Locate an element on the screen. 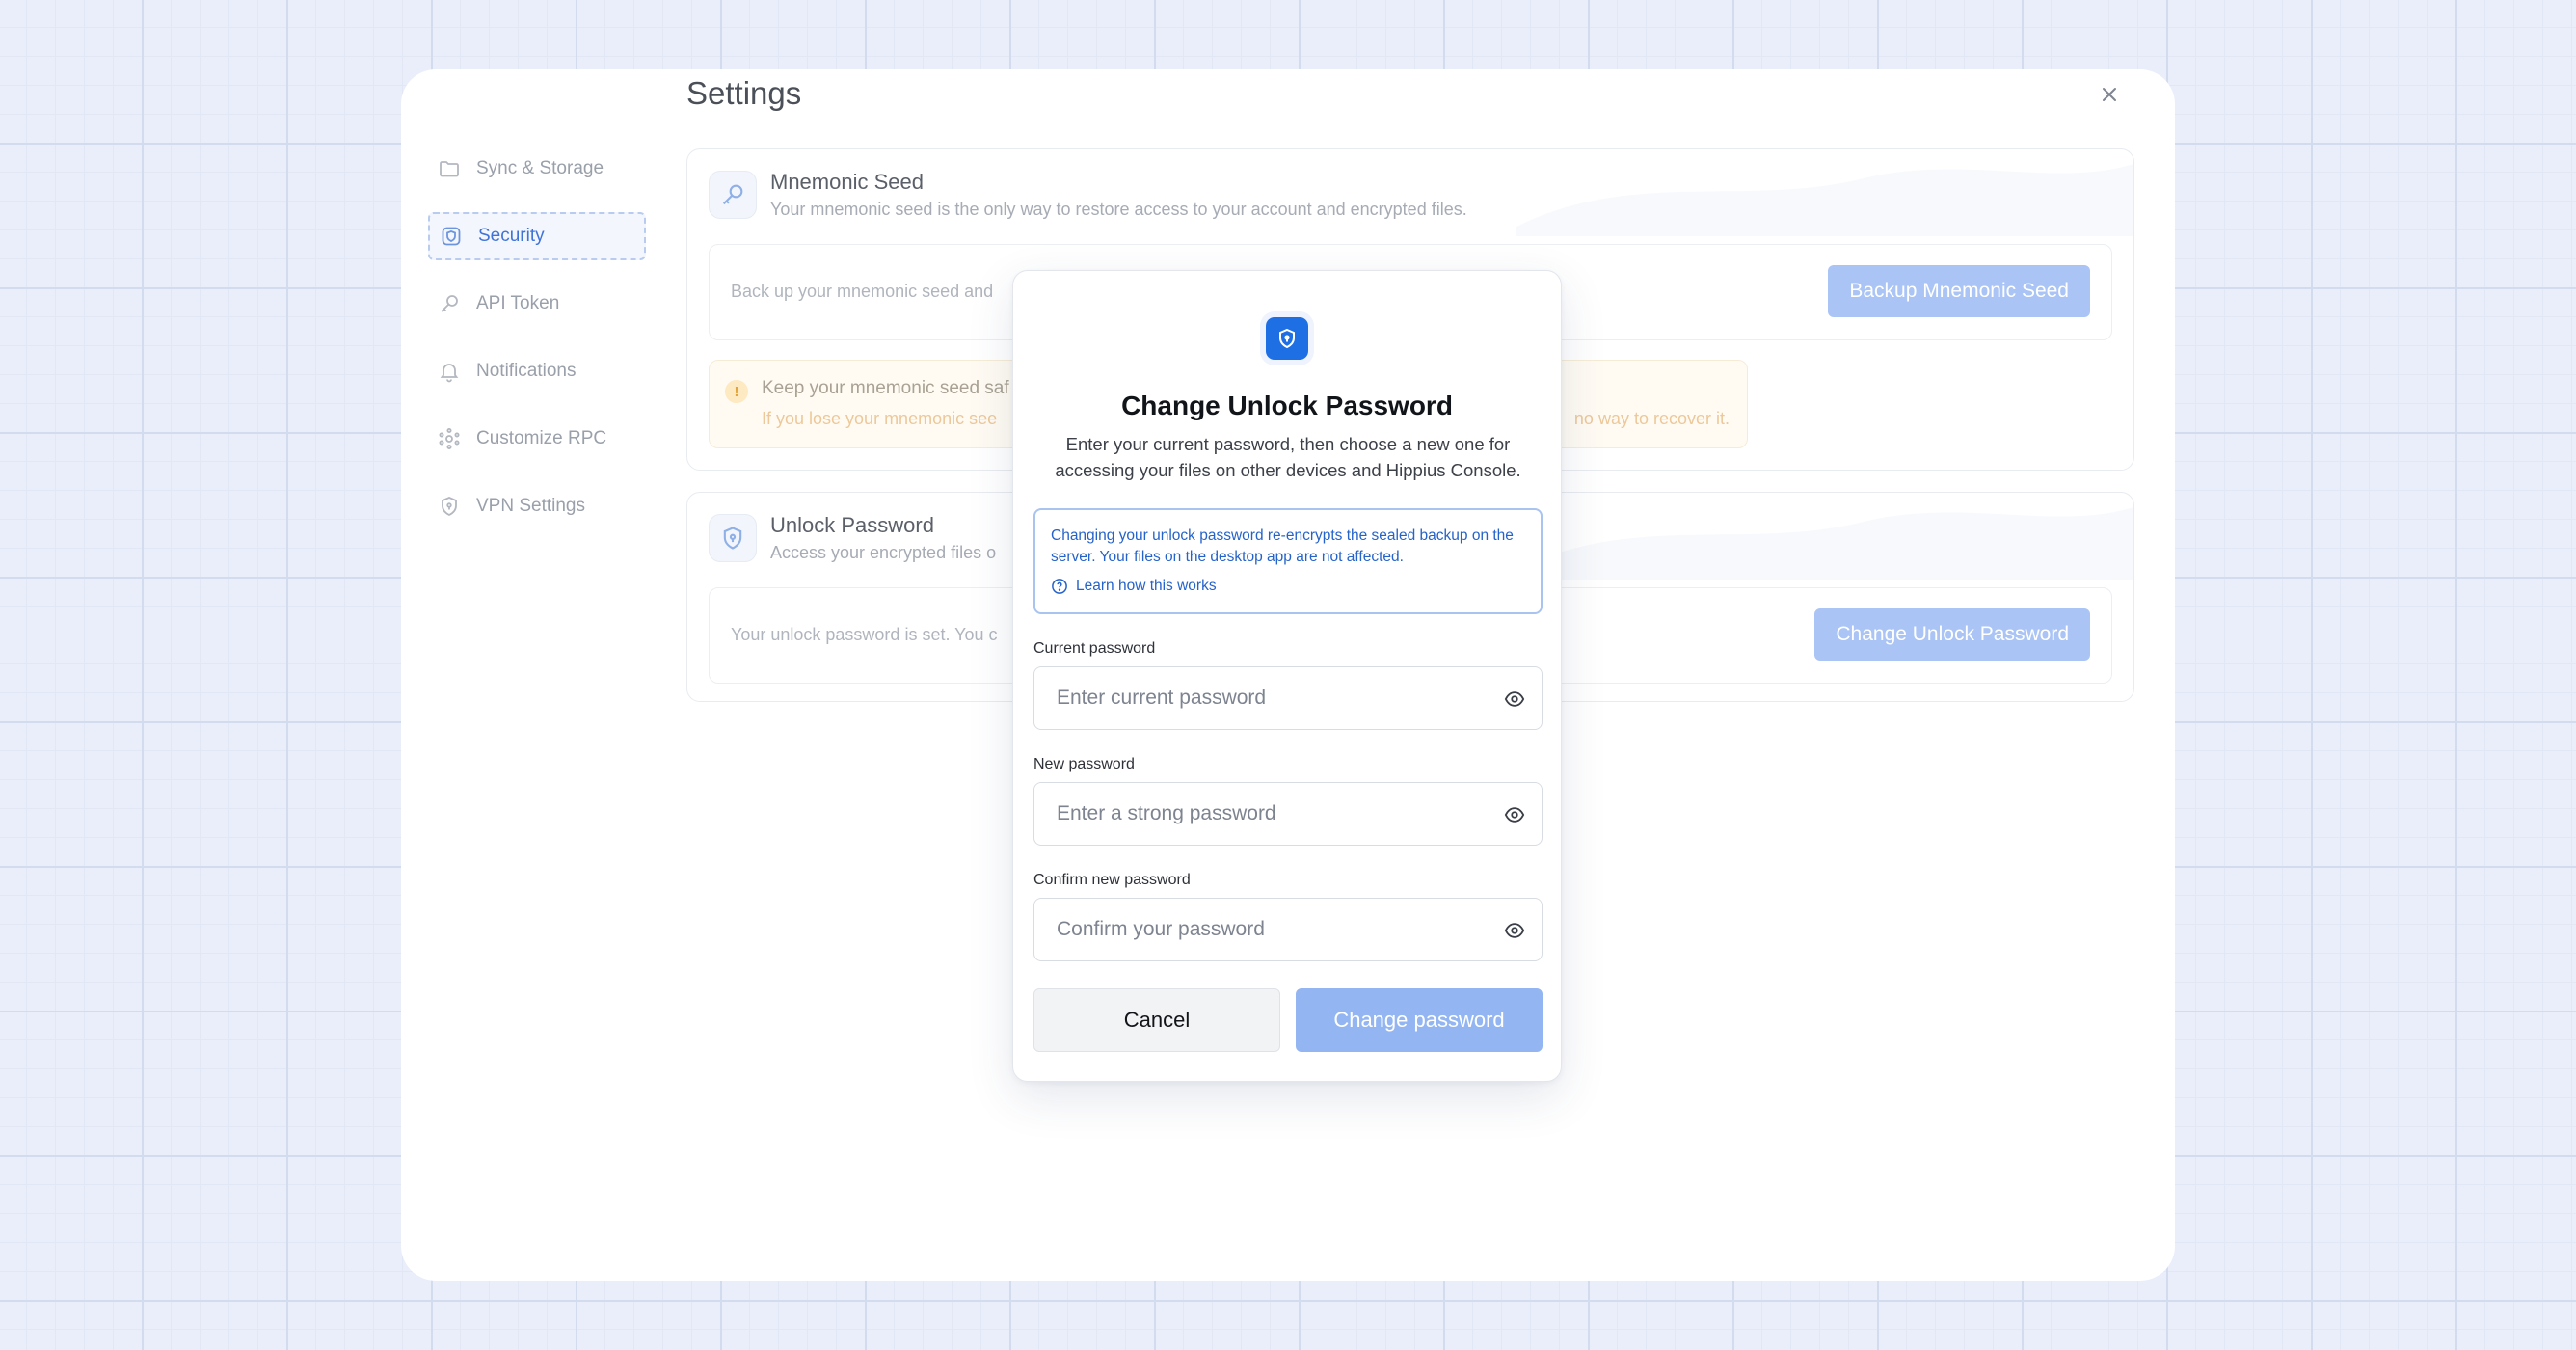 The width and height of the screenshot is (2576, 1350). mnemonic-icon-box is located at coordinates (733, 195).